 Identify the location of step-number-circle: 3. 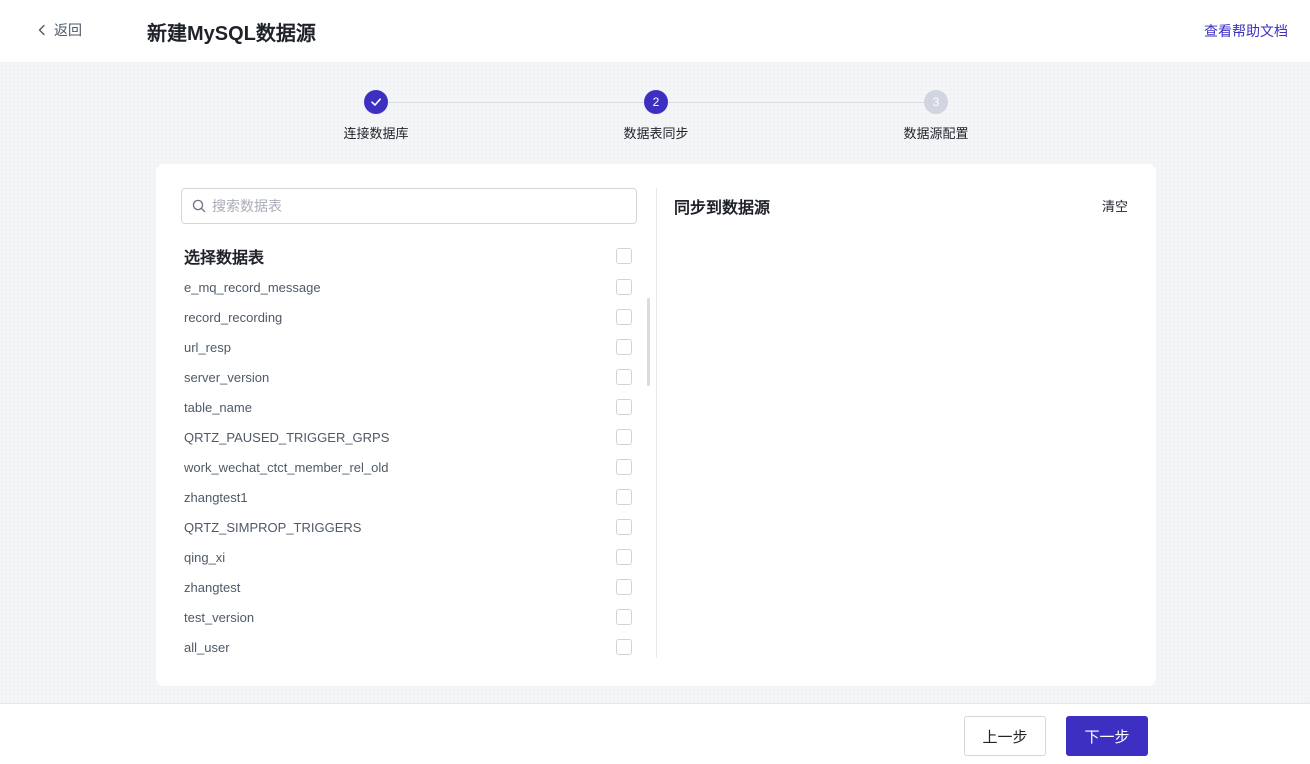
(936, 102).